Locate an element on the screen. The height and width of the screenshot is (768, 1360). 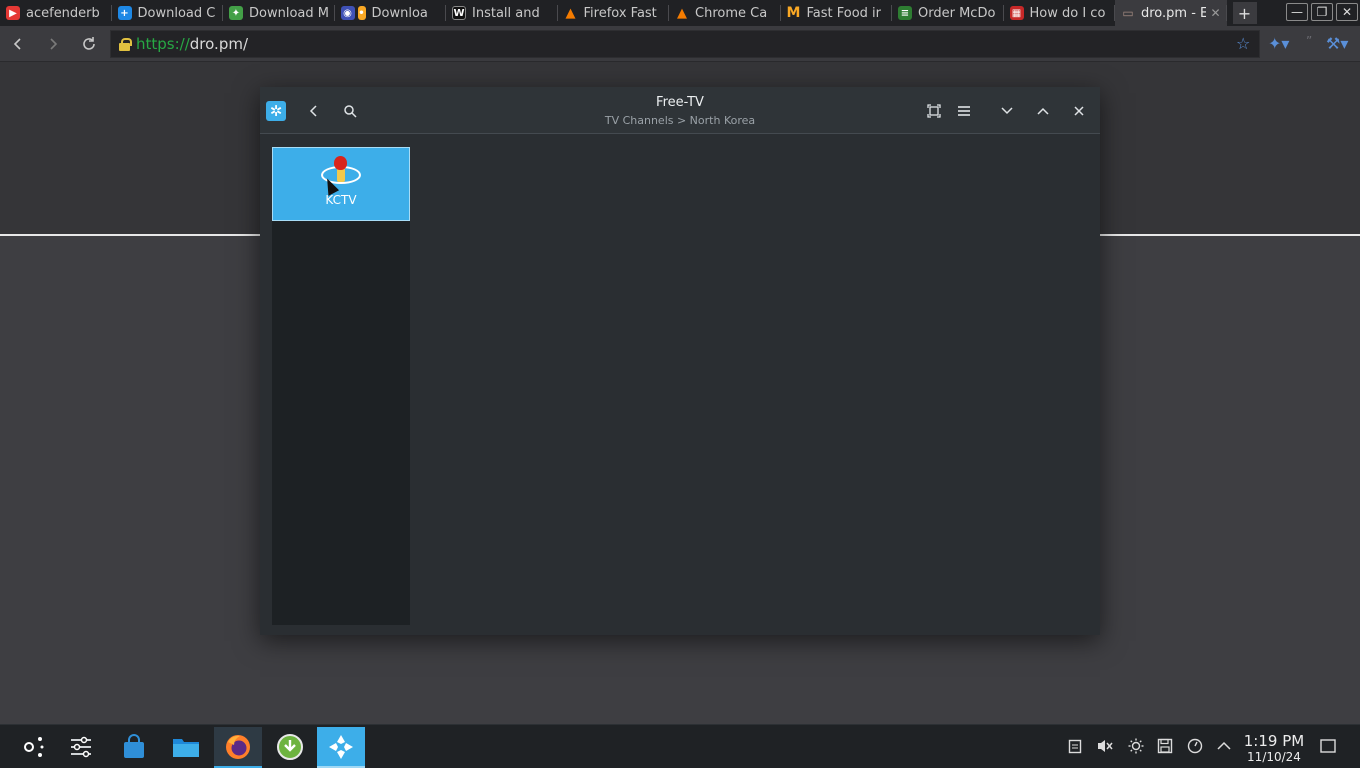
sheet-icon: ≡ is located at coordinates (905, 13).